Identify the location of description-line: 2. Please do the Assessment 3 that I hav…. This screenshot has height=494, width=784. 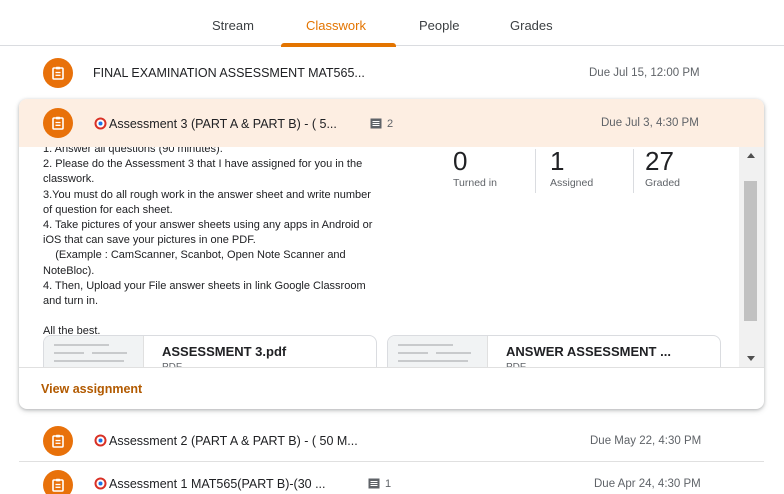
(203, 164).